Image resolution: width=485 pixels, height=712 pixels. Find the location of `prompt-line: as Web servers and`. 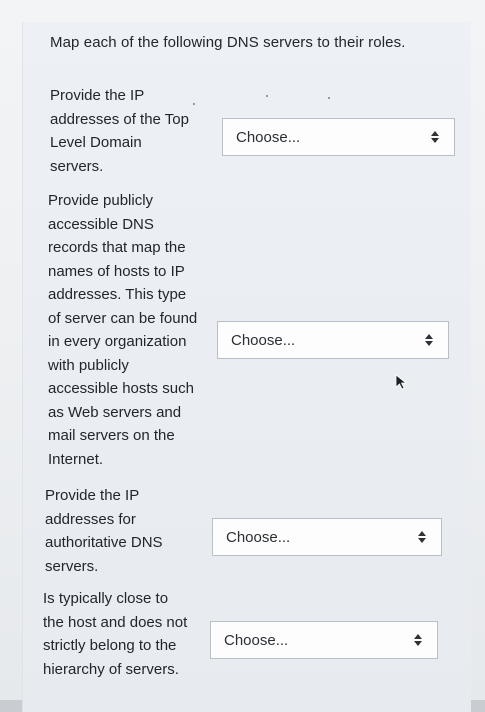

prompt-line: as Web servers and is located at coordinates (115, 412).